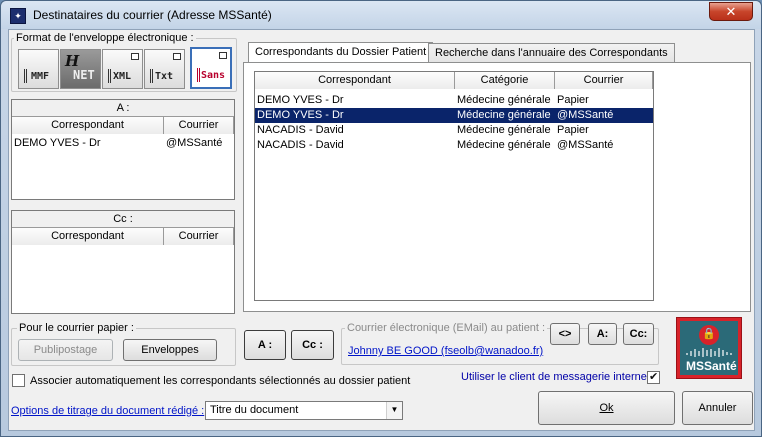 Image resolution: width=762 pixels, height=437 pixels. I want to click on close-button: ✕, so click(731, 11).